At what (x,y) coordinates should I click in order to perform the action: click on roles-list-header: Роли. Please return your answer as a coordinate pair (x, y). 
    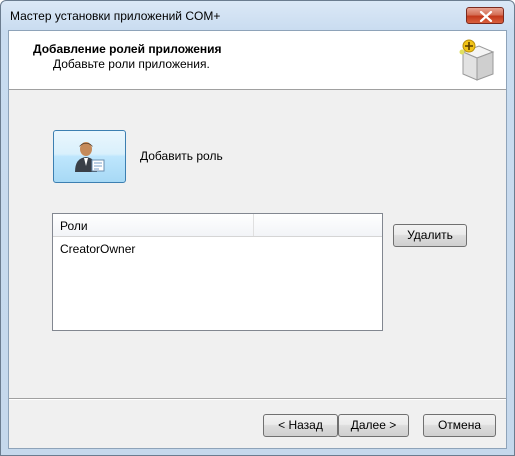
    Looking at the image, I should click on (217, 225).